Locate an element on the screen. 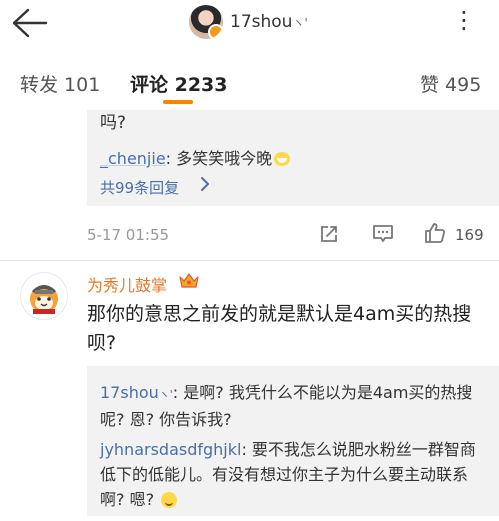 This screenshot has width=499, height=521. laugh-emoji-icon is located at coordinates (282, 159).